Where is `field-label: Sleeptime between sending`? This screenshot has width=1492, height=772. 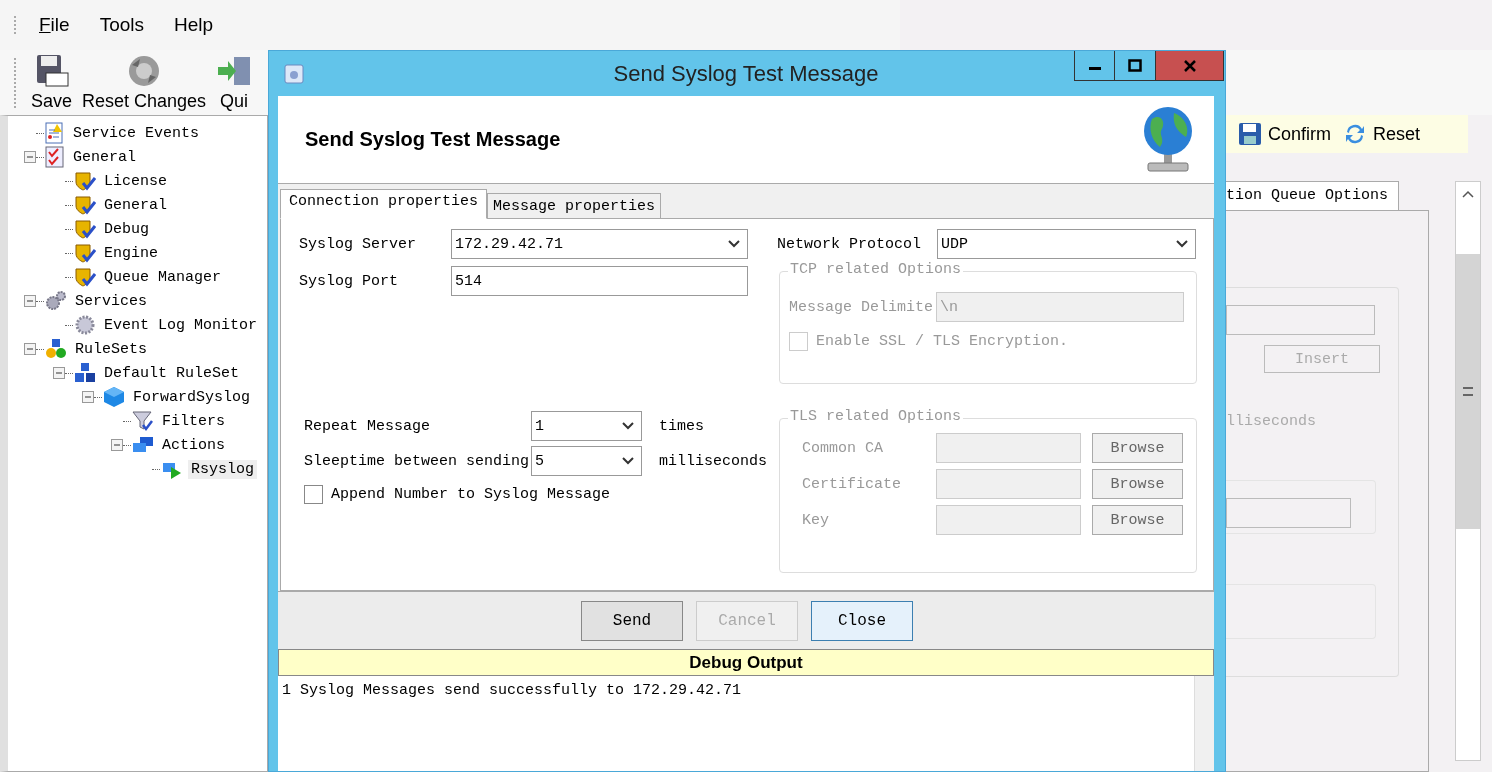 field-label: Sleeptime between sending is located at coordinates (417, 461).